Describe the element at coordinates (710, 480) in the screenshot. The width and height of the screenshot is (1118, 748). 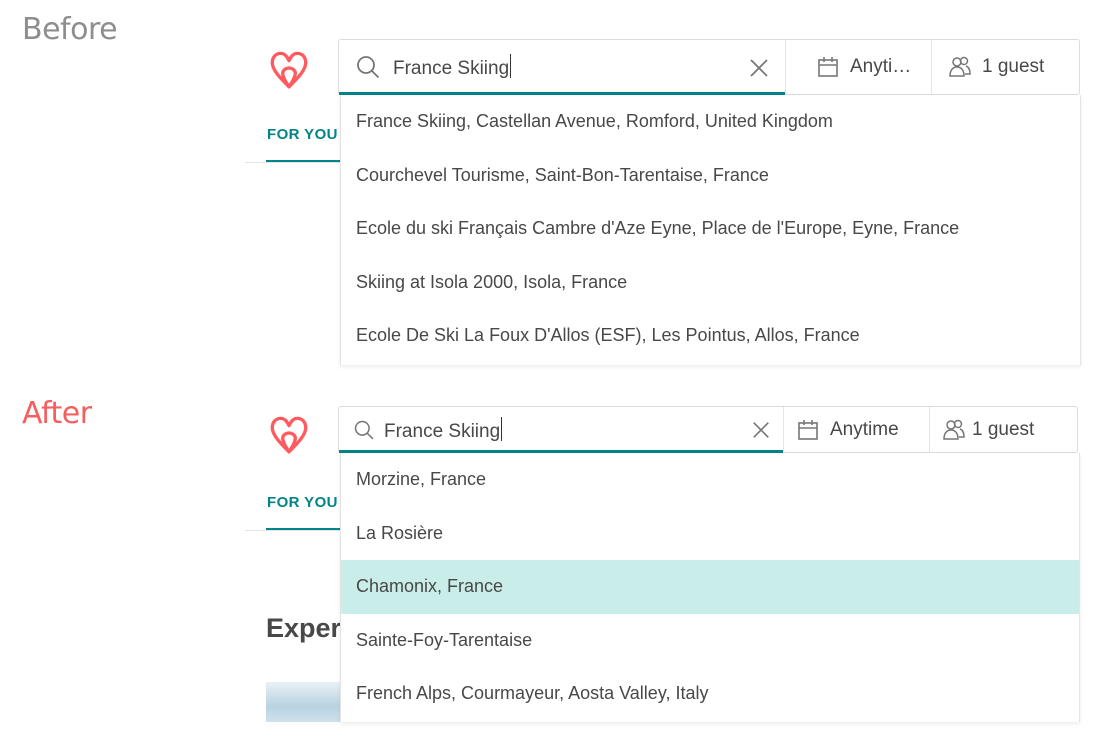
I see `suggestion-item: Morzine, France` at that location.